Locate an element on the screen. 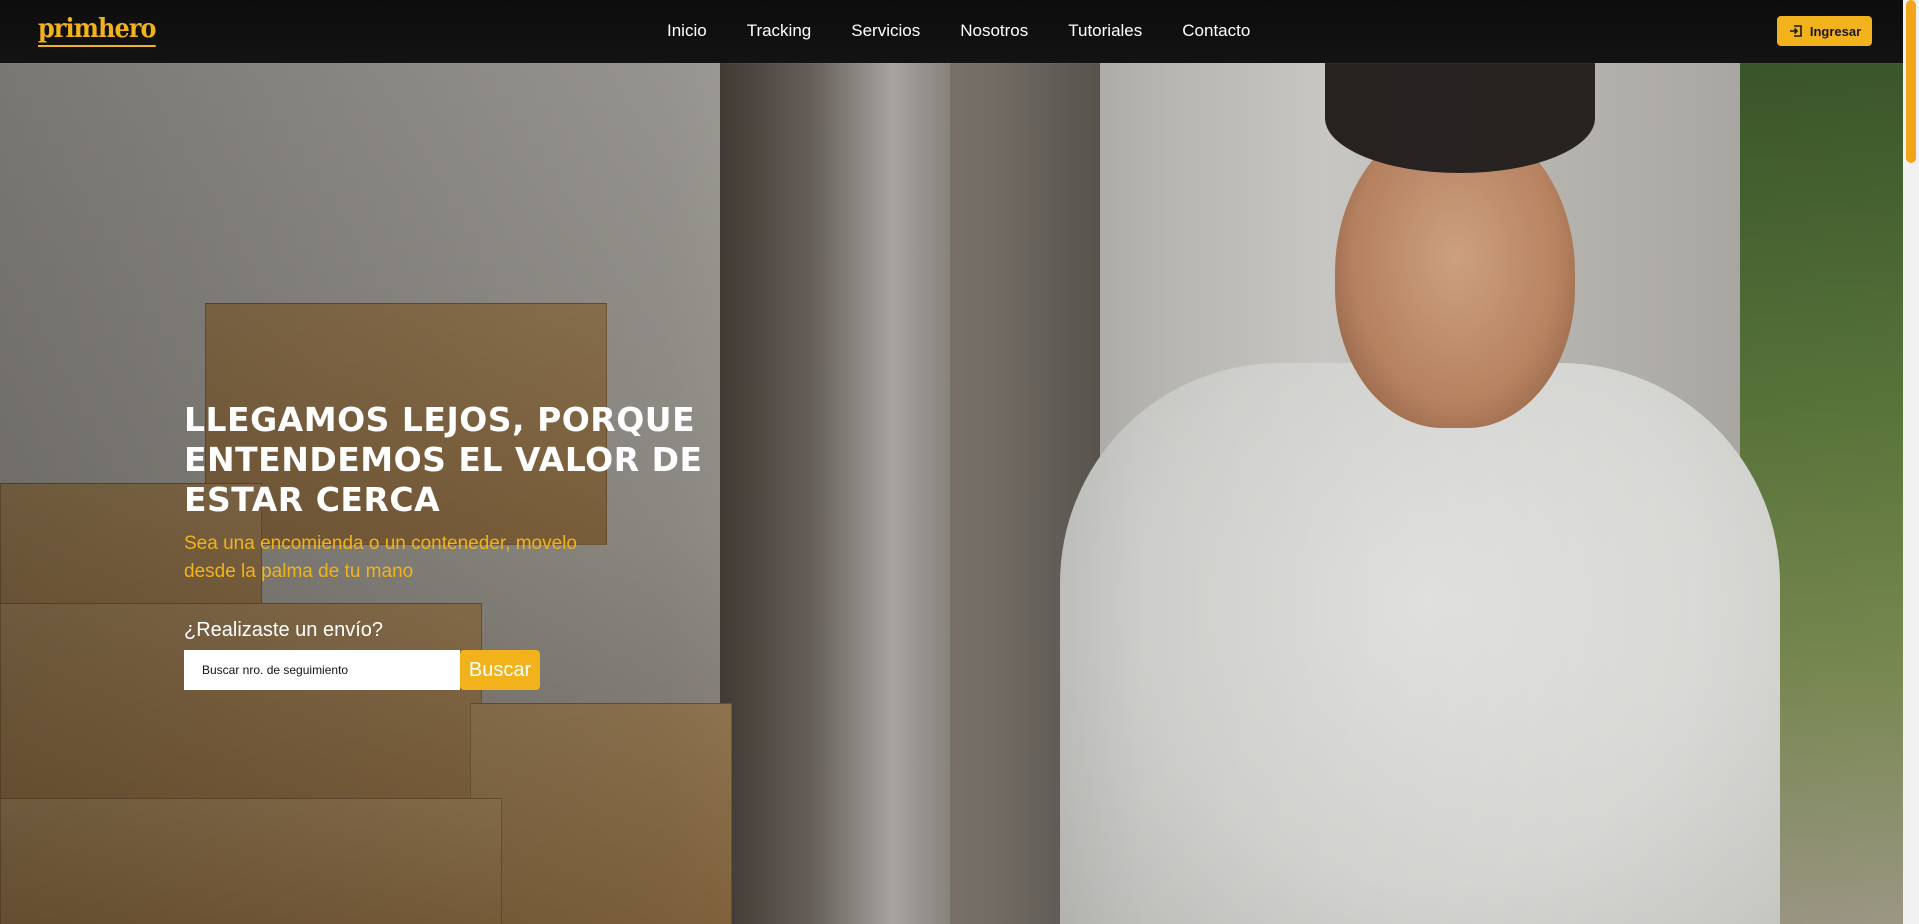 Image resolution: width=1919 pixels, height=924 pixels. tracking-search-form: Buscar is located at coordinates (362, 670).